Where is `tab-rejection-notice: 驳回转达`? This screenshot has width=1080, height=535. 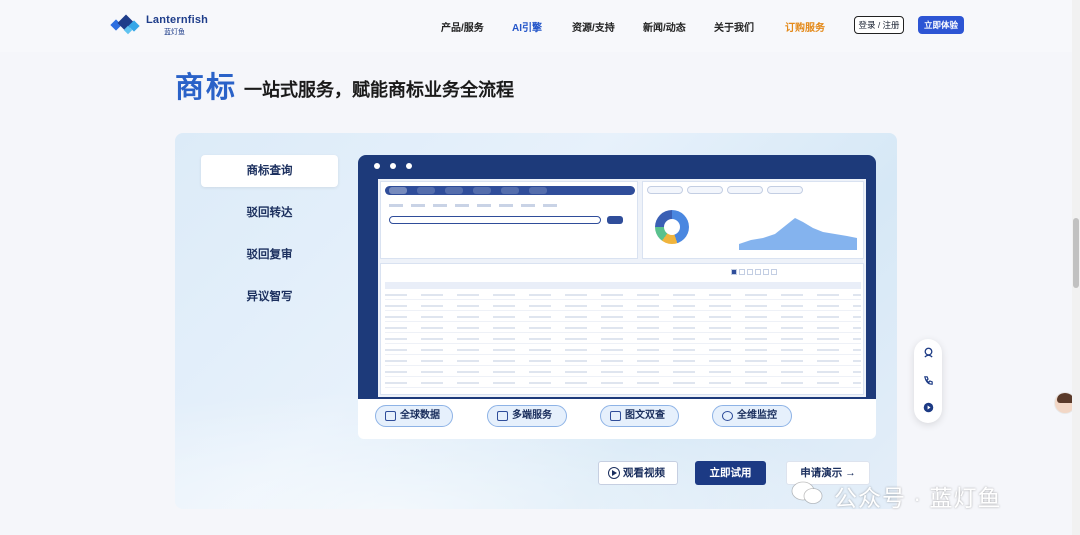 tab-rejection-notice: 驳回转达 is located at coordinates (269, 213).